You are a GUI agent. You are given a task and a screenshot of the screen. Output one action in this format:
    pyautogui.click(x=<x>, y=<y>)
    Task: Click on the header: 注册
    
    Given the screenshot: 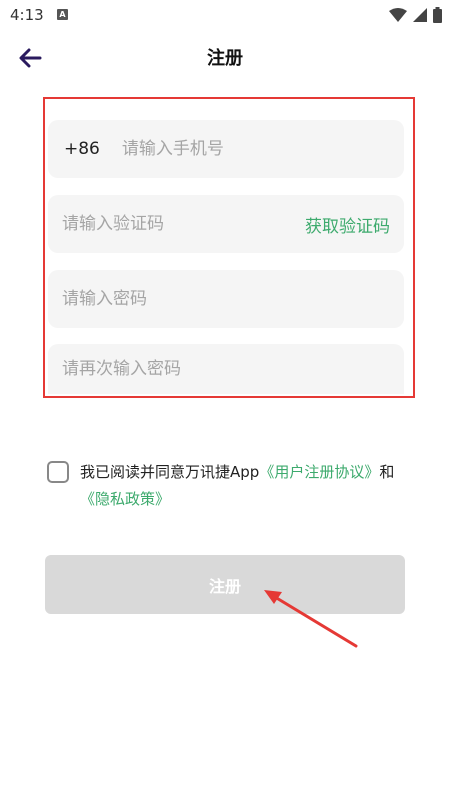 What is the action you would take?
    pyautogui.click(x=225, y=58)
    